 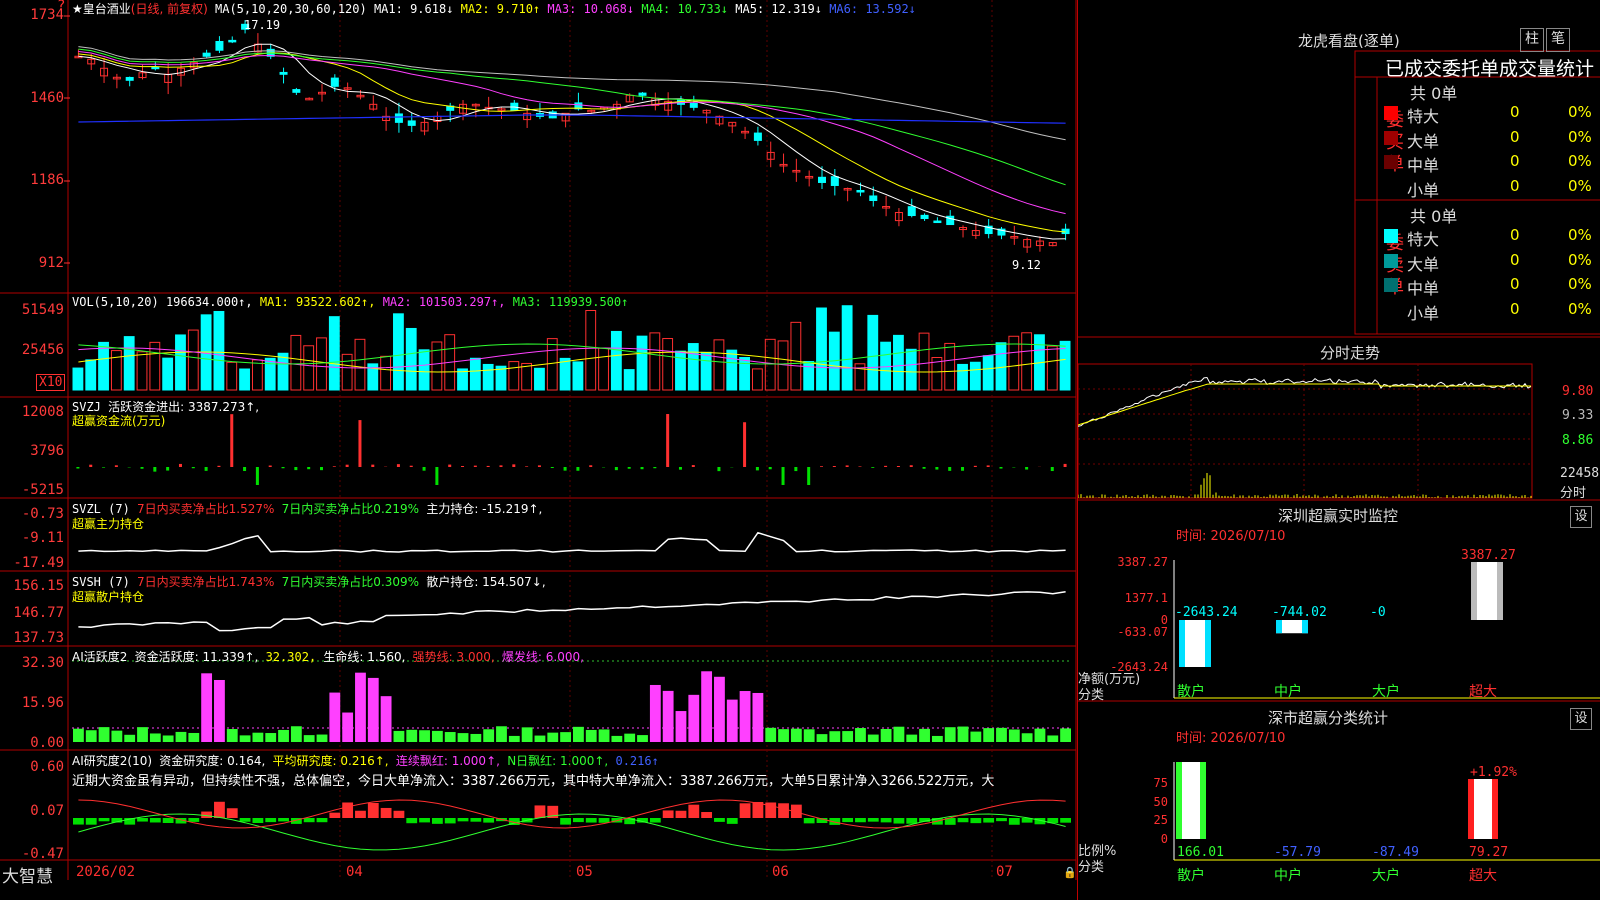 What do you see at coordinates (486, 582) in the screenshot?
I see `svsh-c: 散户持仓: 154.507↓,` at bounding box center [486, 582].